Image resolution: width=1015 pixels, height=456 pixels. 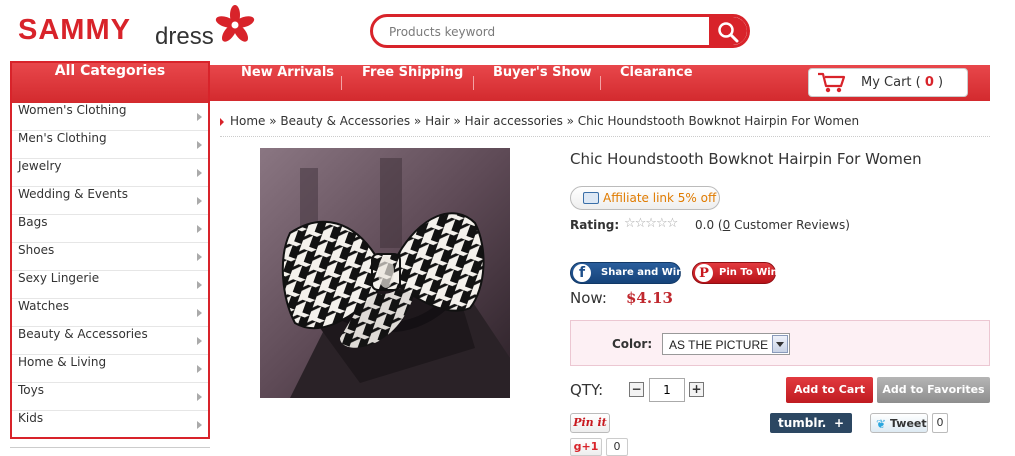 What do you see at coordinates (667, 390) in the screenshot?
I see `quantity-input` at bounding box center [667, 390].